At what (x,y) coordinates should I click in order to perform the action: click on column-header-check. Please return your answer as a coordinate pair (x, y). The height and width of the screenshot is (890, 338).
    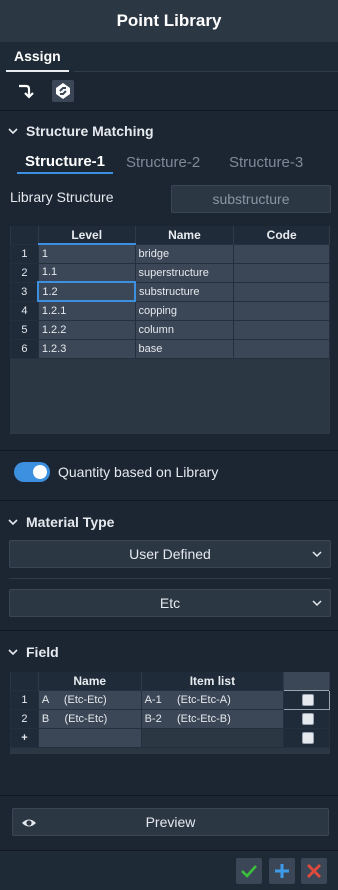
    Looking at the image, I should click on (306, 681).